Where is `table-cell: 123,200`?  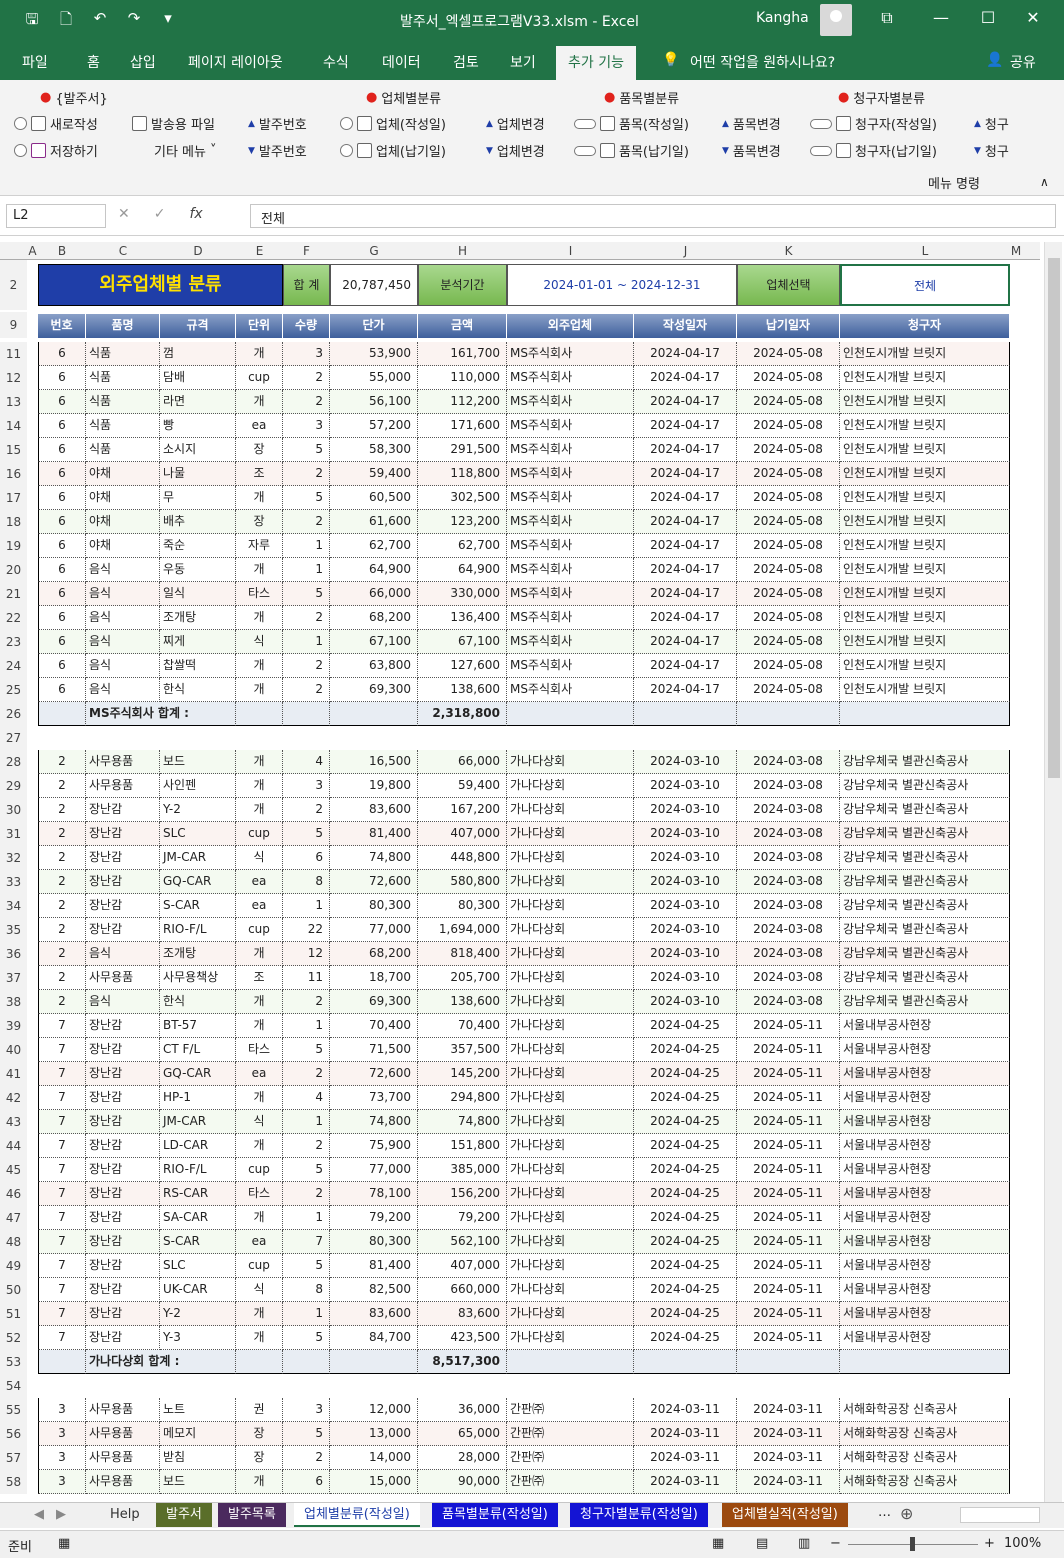
table-cell: 123,200 is located at coordinates (462, 522).